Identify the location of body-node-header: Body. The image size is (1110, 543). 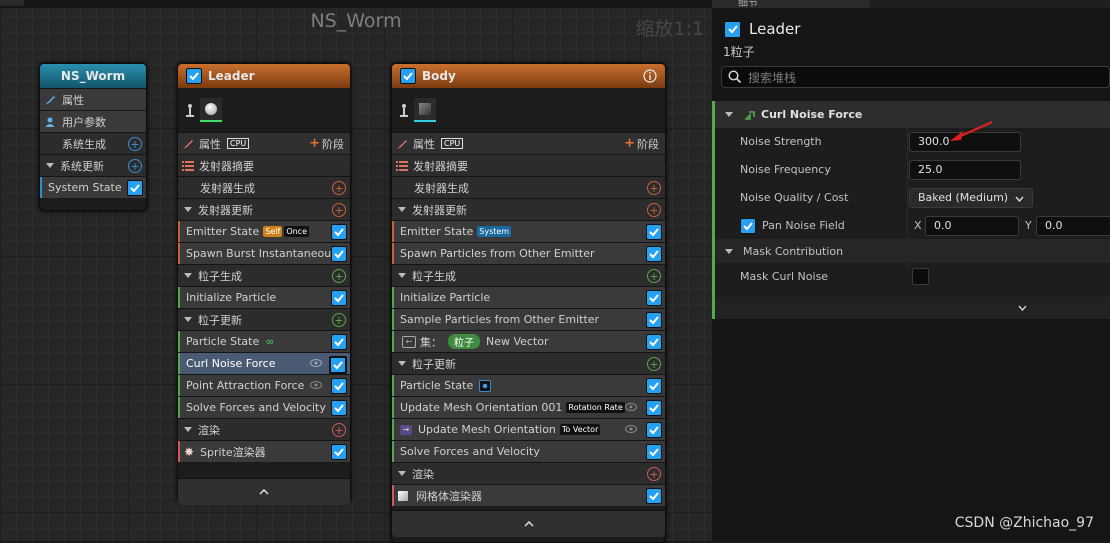
(528, 76).